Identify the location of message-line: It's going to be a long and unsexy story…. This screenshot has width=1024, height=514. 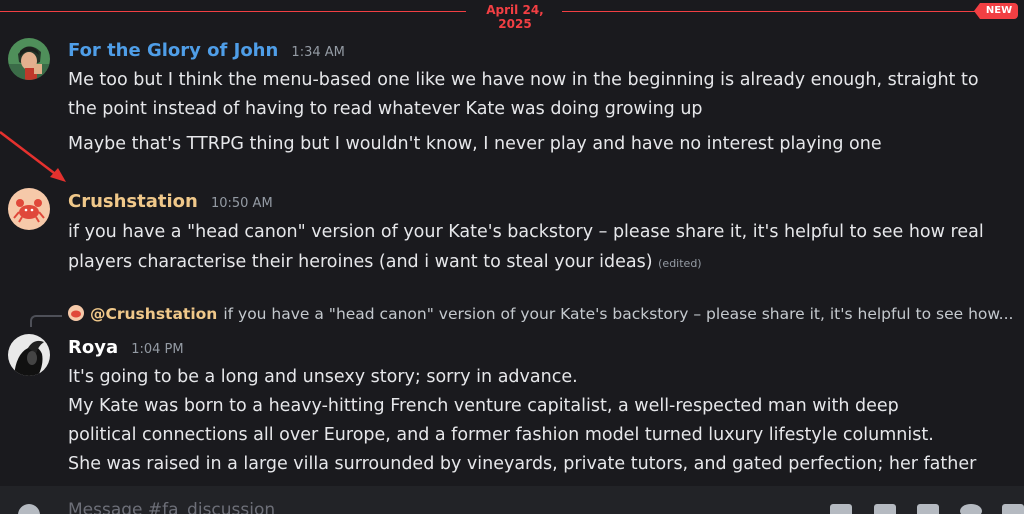
(323, 377).